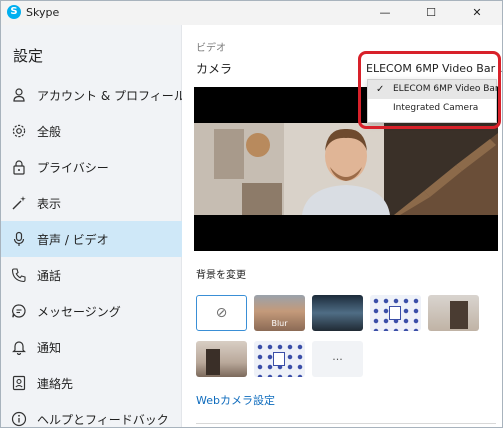 This screenshot has width=503, height=428. I want to click on person-icon, so click(19, 95).